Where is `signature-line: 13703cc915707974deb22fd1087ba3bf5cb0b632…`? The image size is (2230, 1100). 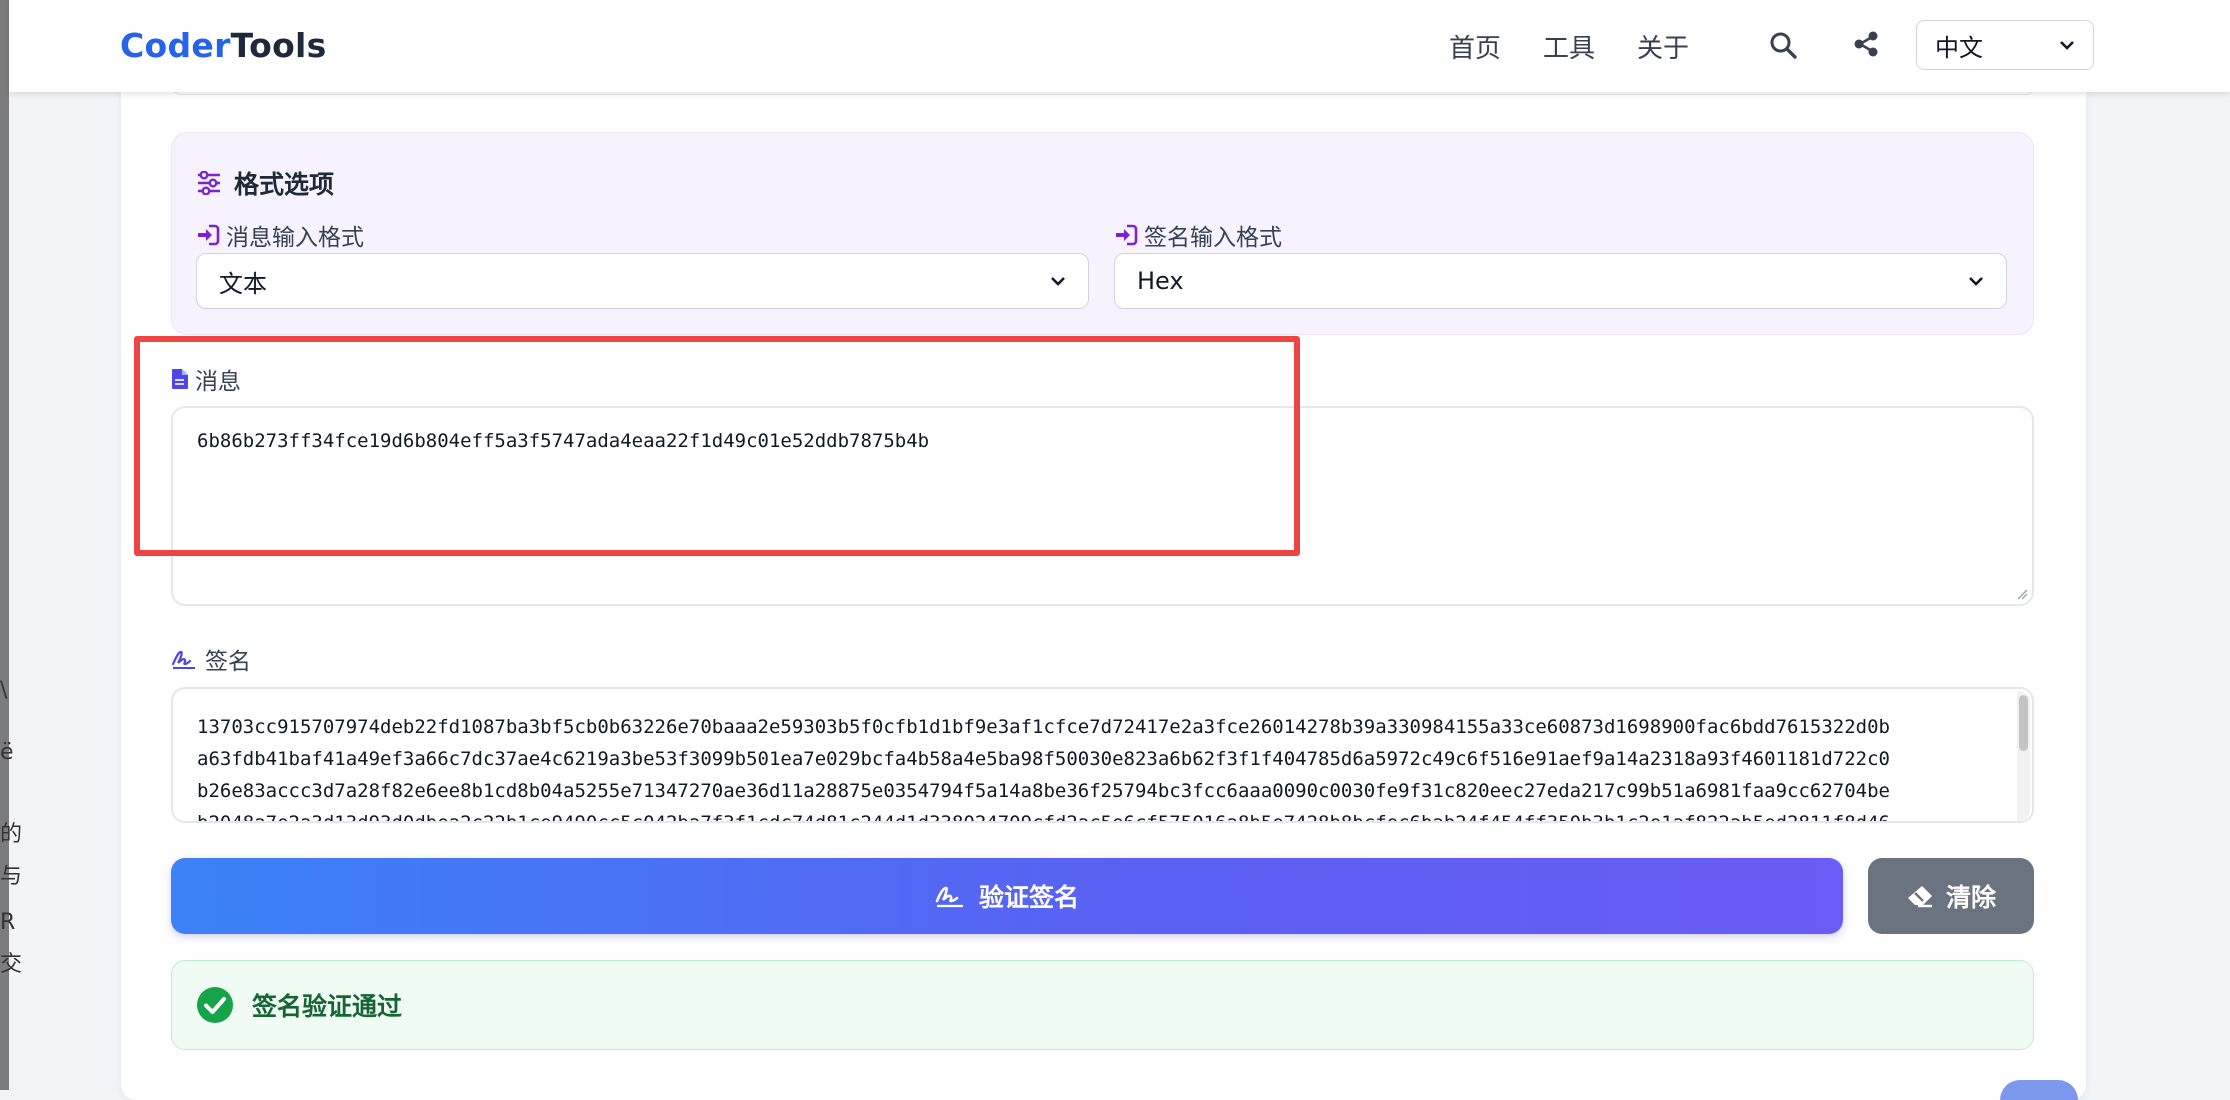 signature-line: 13703cc915707974deb22fd1087ba3bf5cb0b632… is located at coordinates (1043, 727).